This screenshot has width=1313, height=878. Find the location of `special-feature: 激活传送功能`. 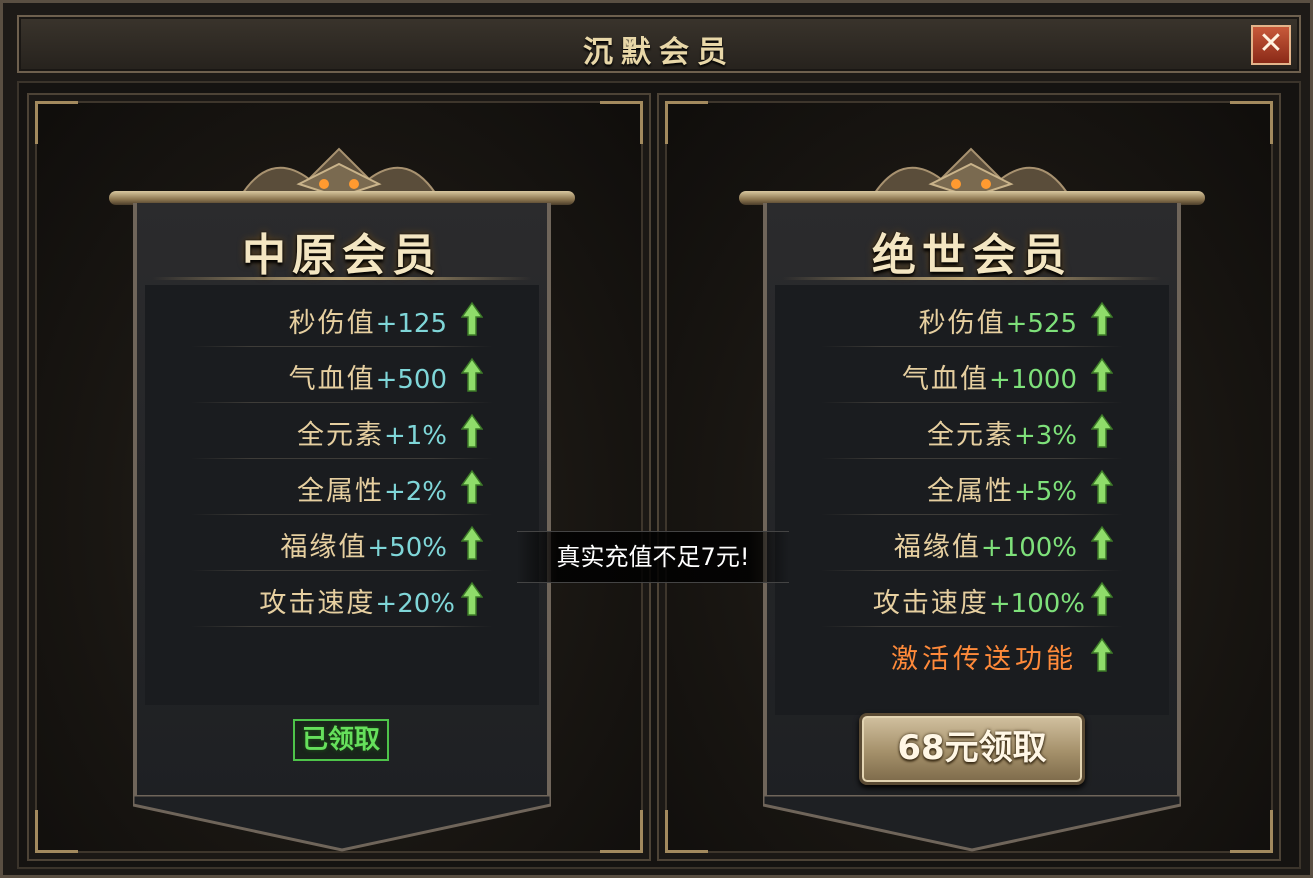

special-feature: 激活传送功能 is located at coordinates (984, 659).